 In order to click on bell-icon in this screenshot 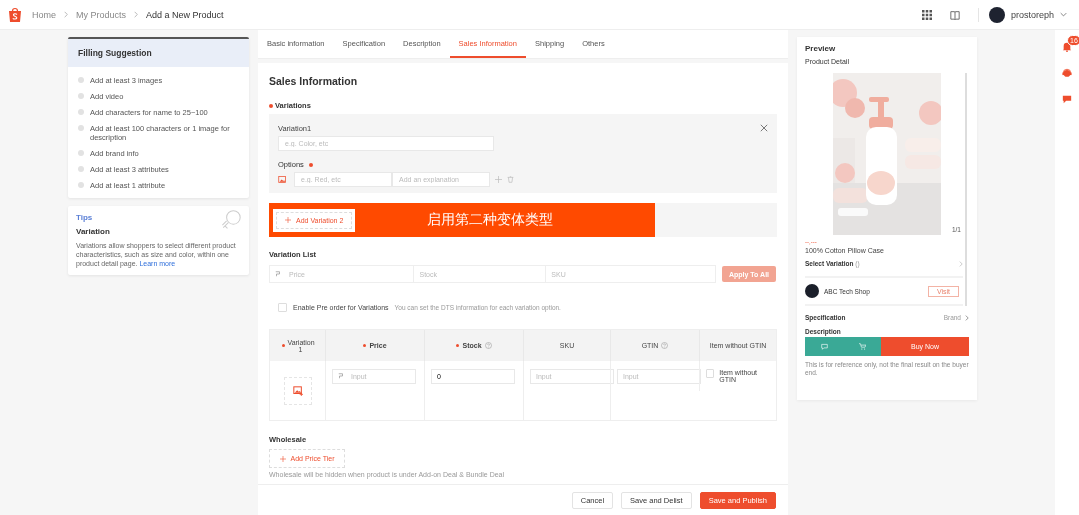, I will do `click(1067, 47)`.